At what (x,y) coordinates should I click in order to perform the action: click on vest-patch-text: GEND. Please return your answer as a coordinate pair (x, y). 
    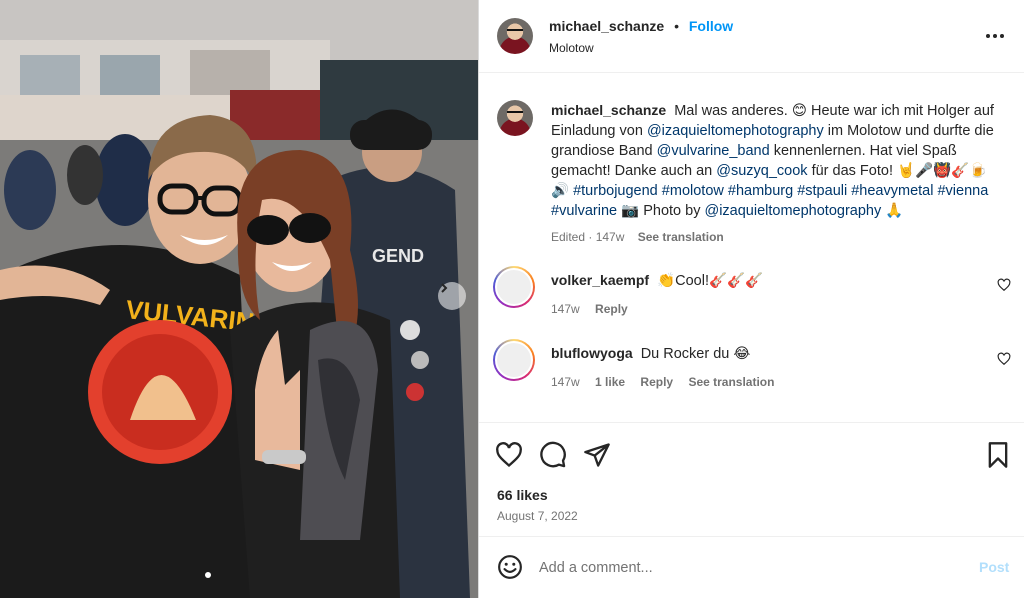
    Looking at the image, I should click on (398, 256).